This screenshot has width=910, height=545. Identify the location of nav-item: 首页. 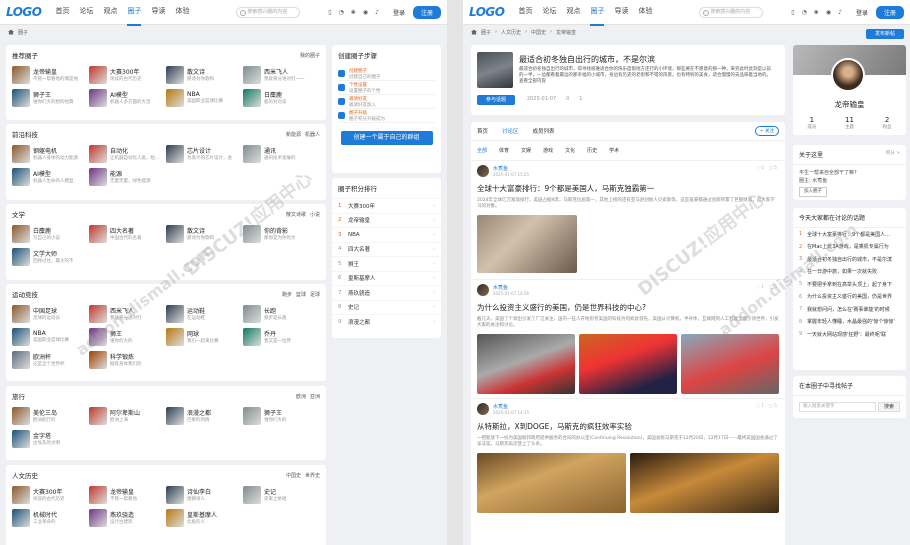
(62, 13).